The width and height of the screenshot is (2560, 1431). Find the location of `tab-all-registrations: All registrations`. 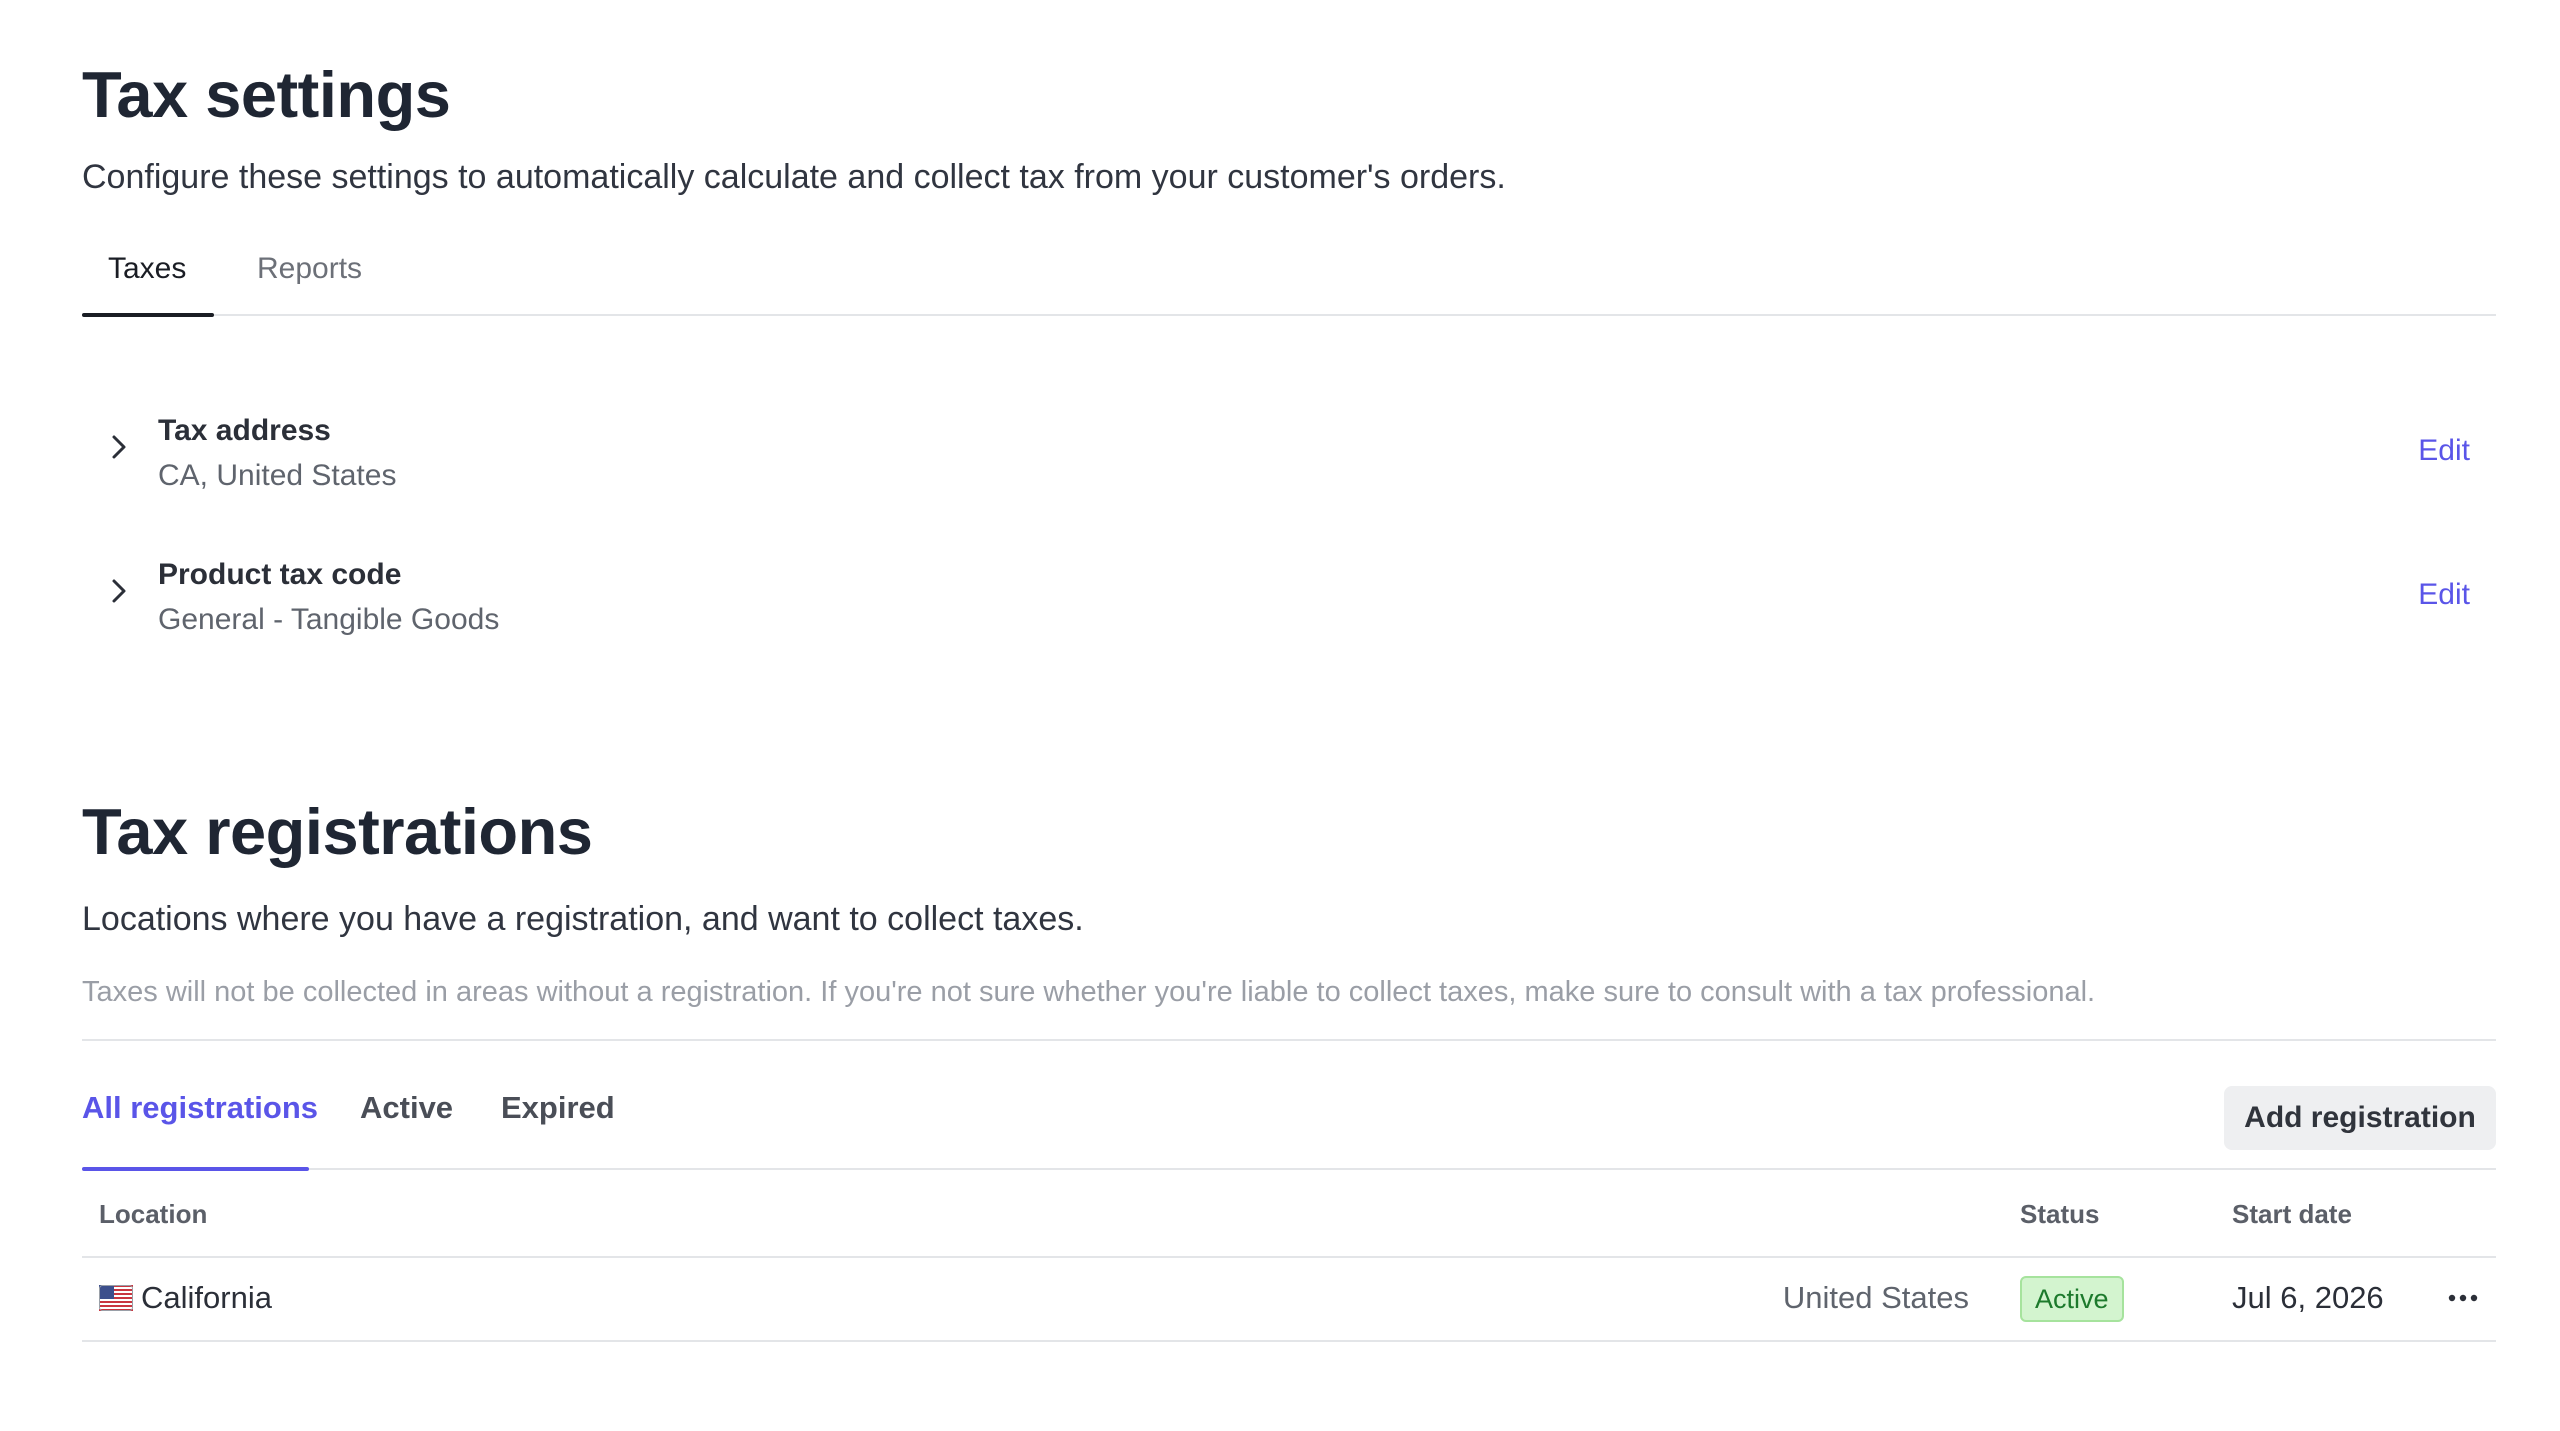

tab-all-registrations: All registrations is located at coordinates (200, 1108).